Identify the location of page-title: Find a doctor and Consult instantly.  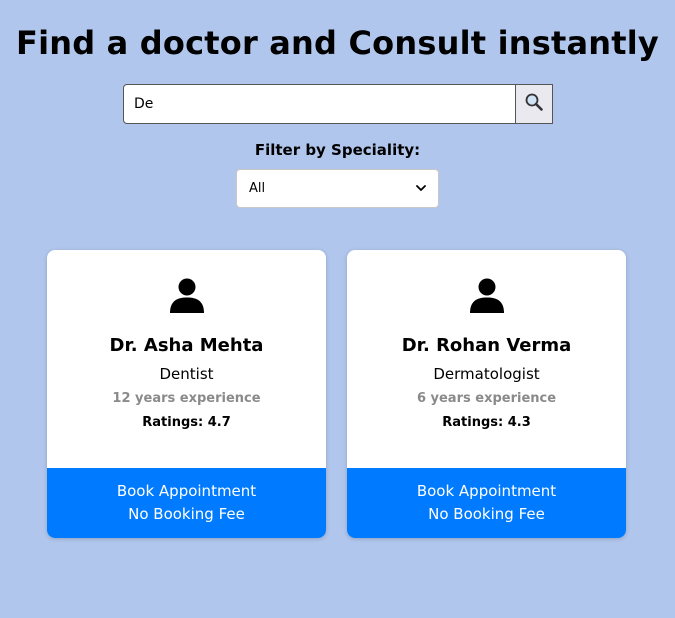
(337, 43).